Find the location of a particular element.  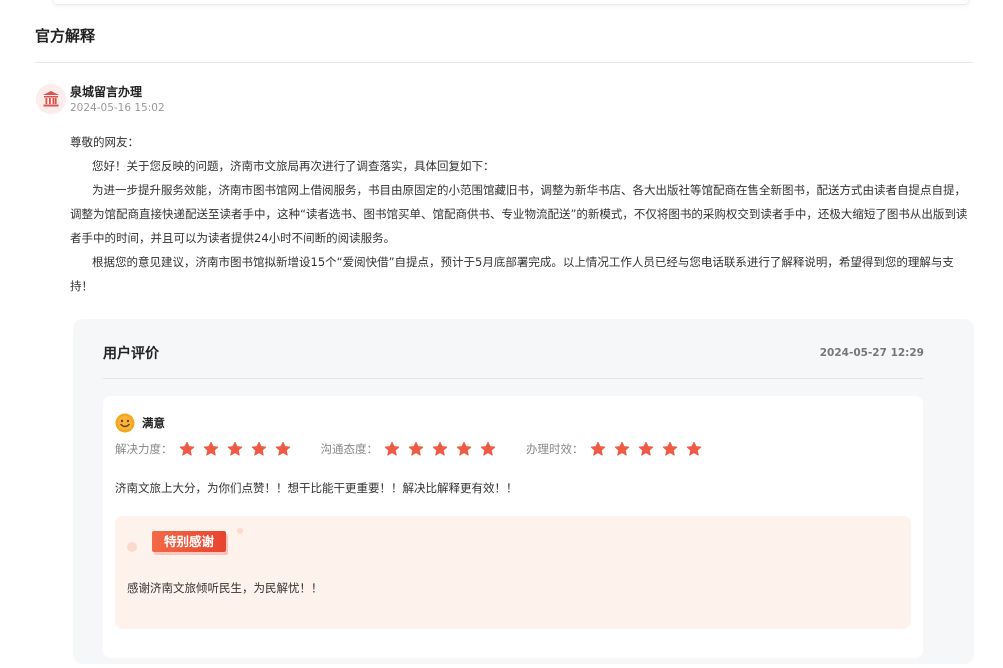

reply-paragraph: 您好！关于您反映的问题，济南市文旅局再次进行了调查落实，具体回复如下： is located at coordinates (293, 166).